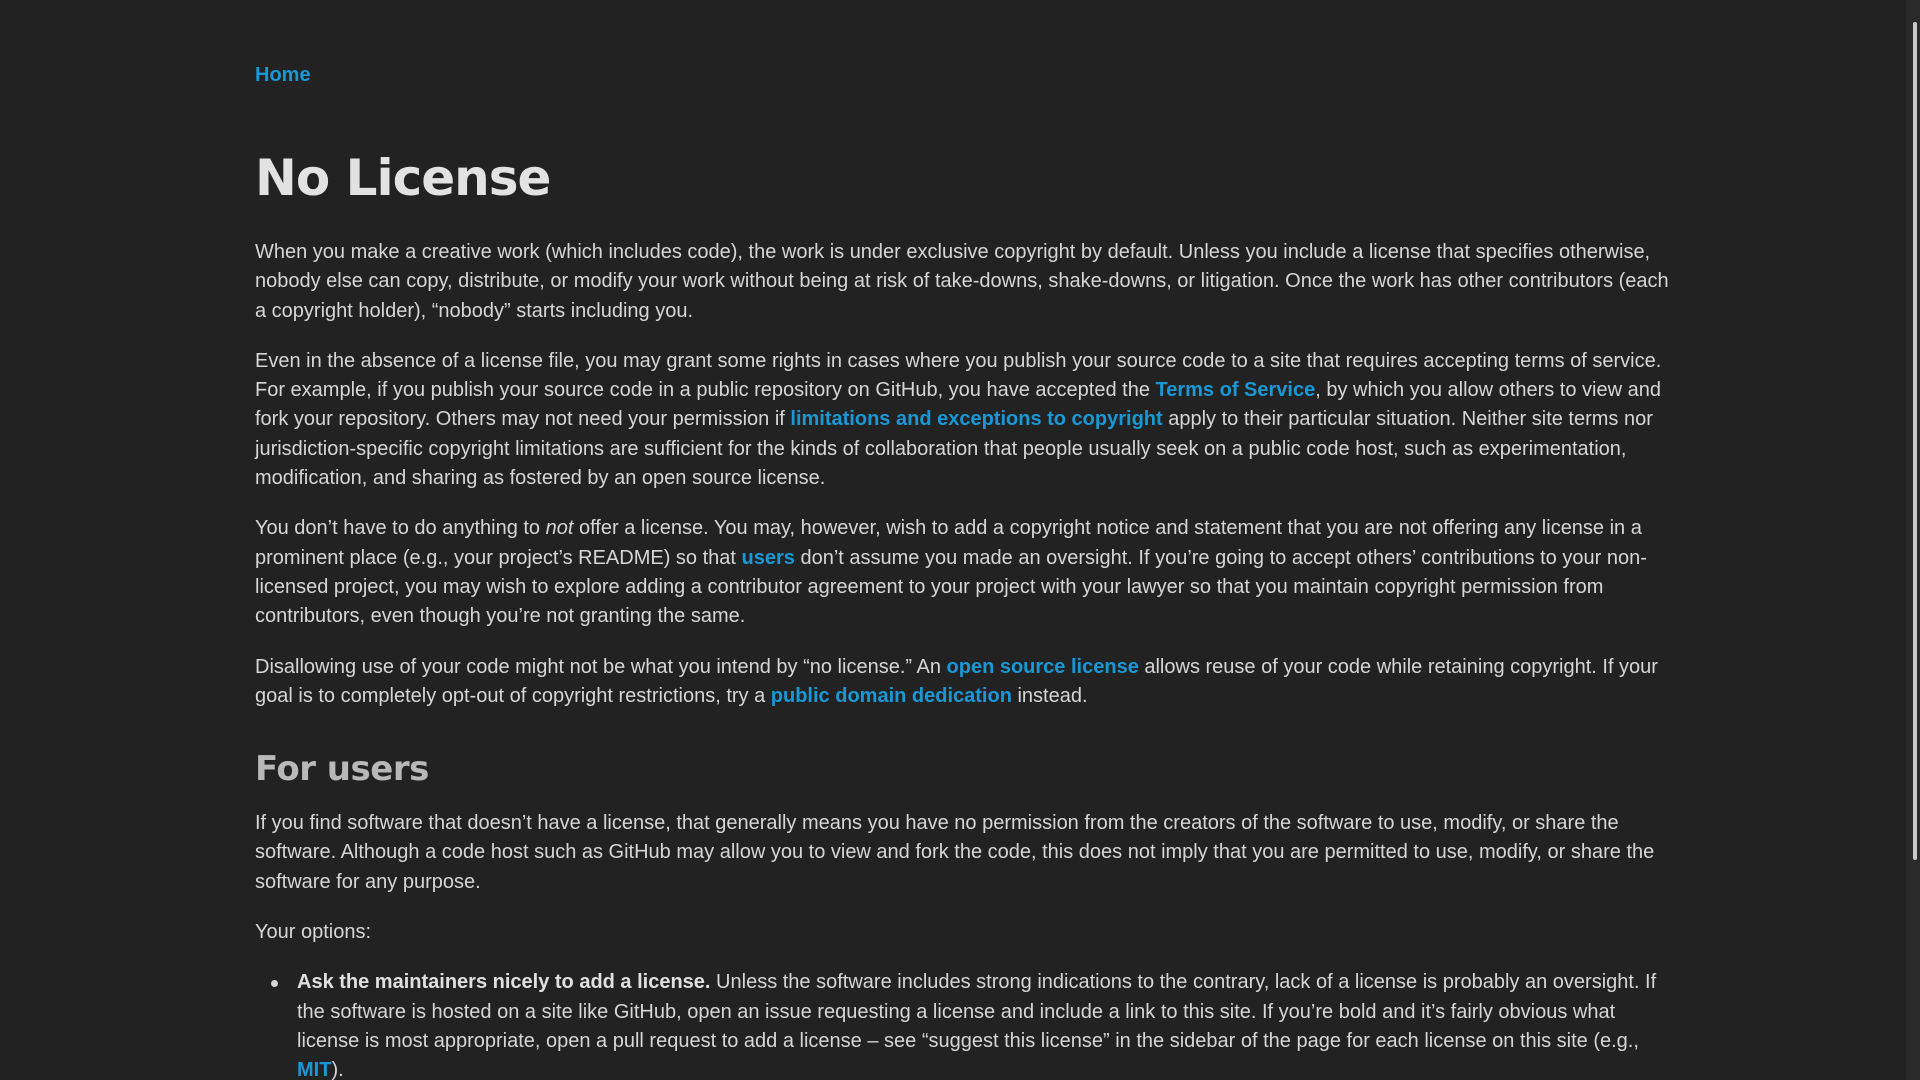 Image resolution: width=1920 pixels, height=1080 pixels. Describe the element at coordinates (1915, 441) in the screenshot. I see `scrollbar-thumb` at that location.